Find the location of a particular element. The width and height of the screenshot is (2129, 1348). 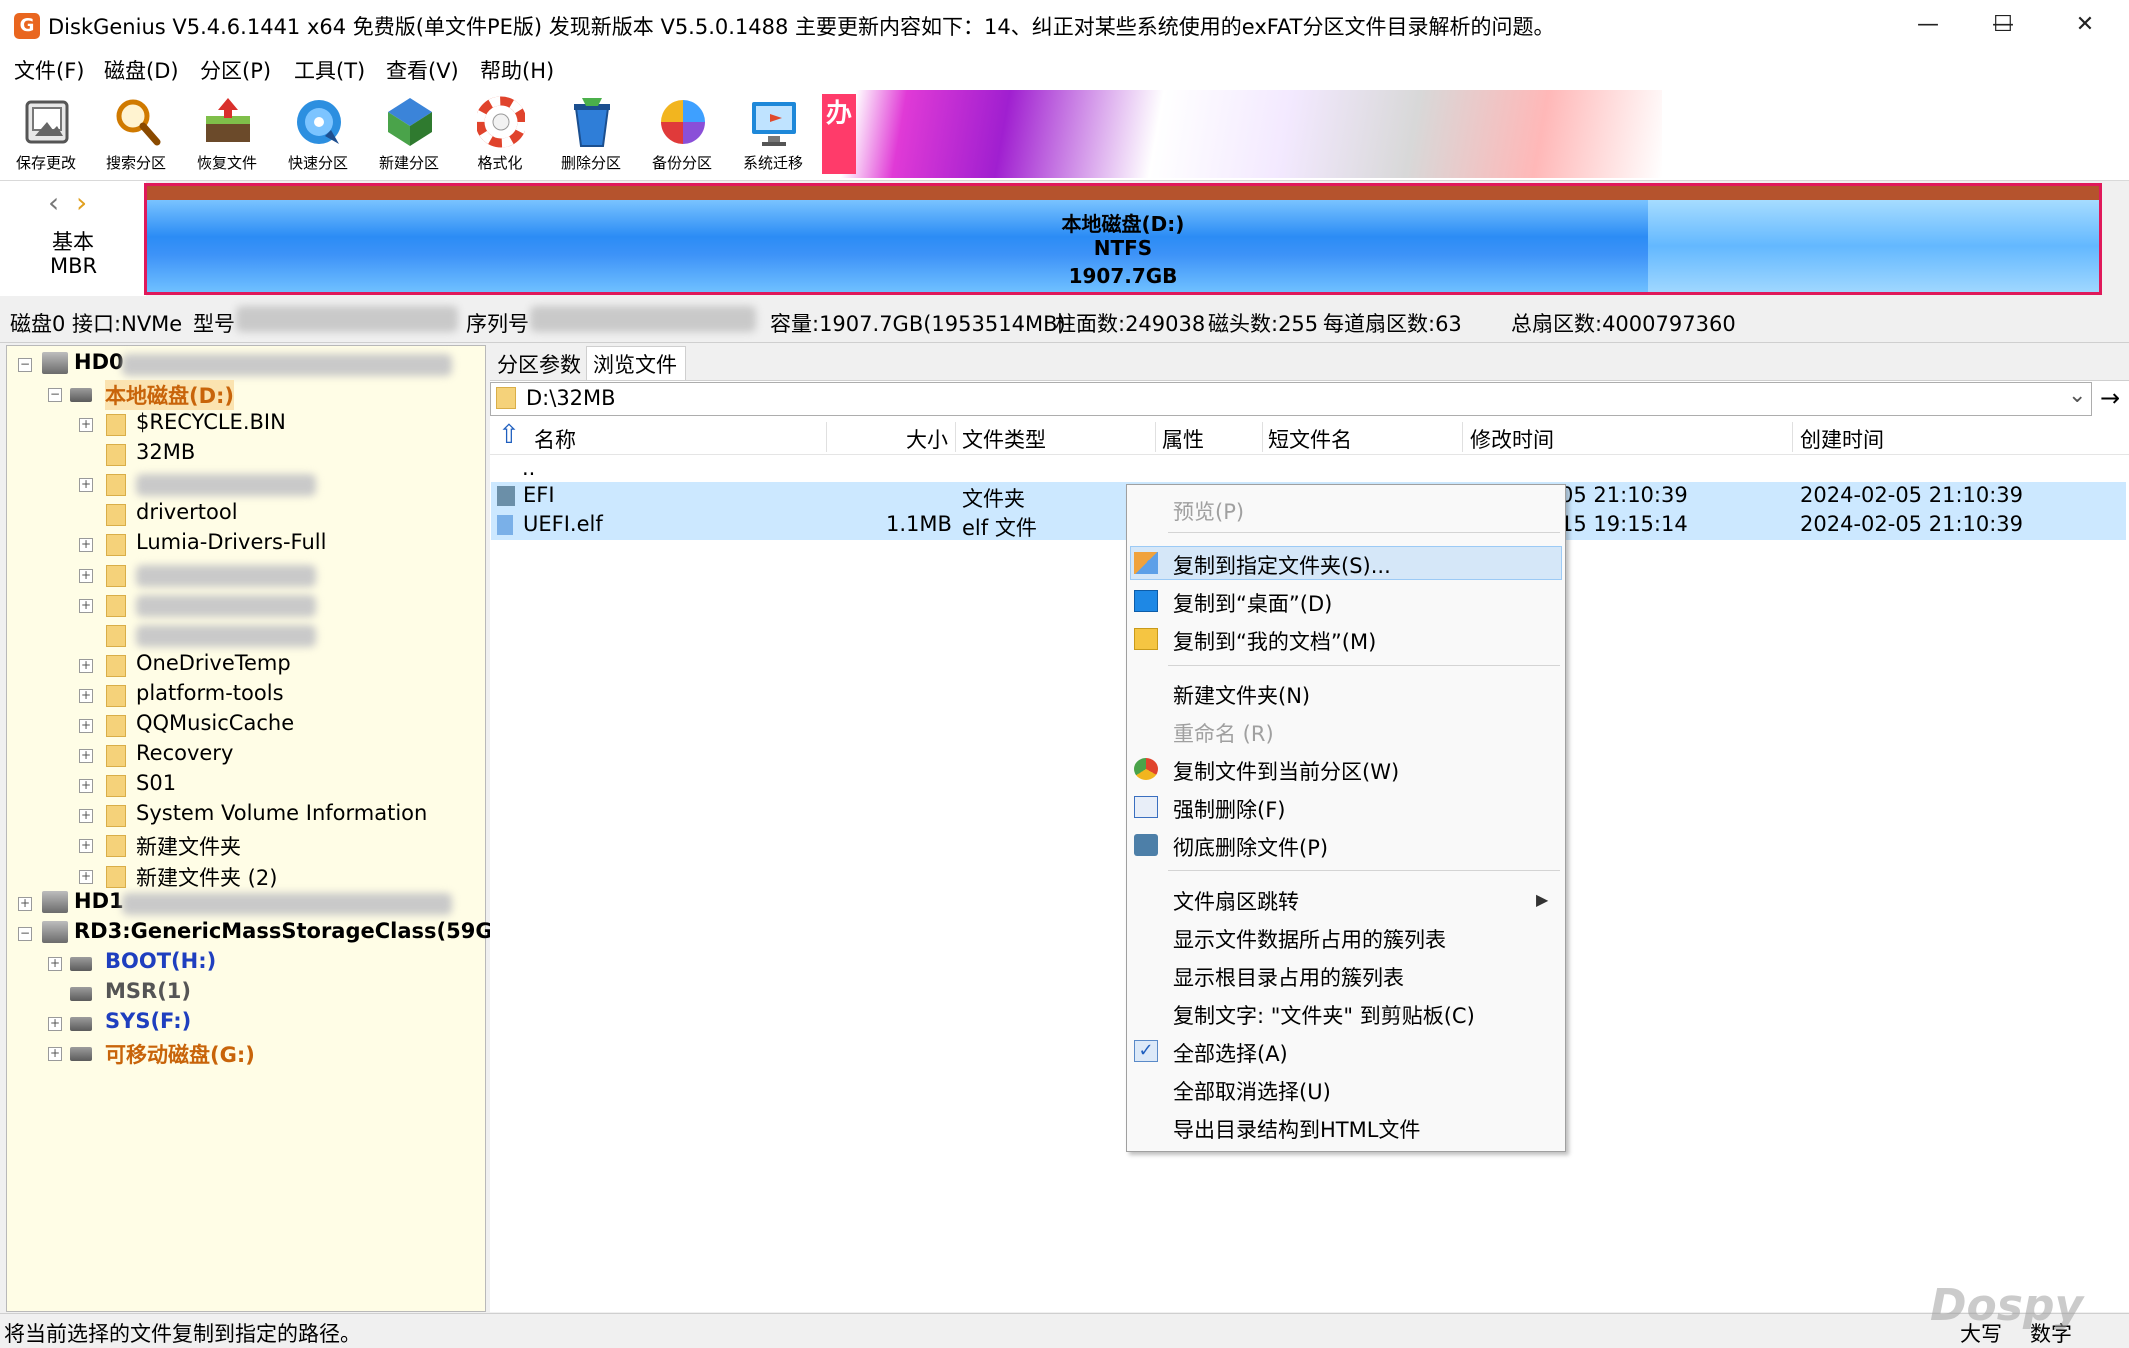

tree-folder-item: QQMusicCache is located at coordinates (215, 726).